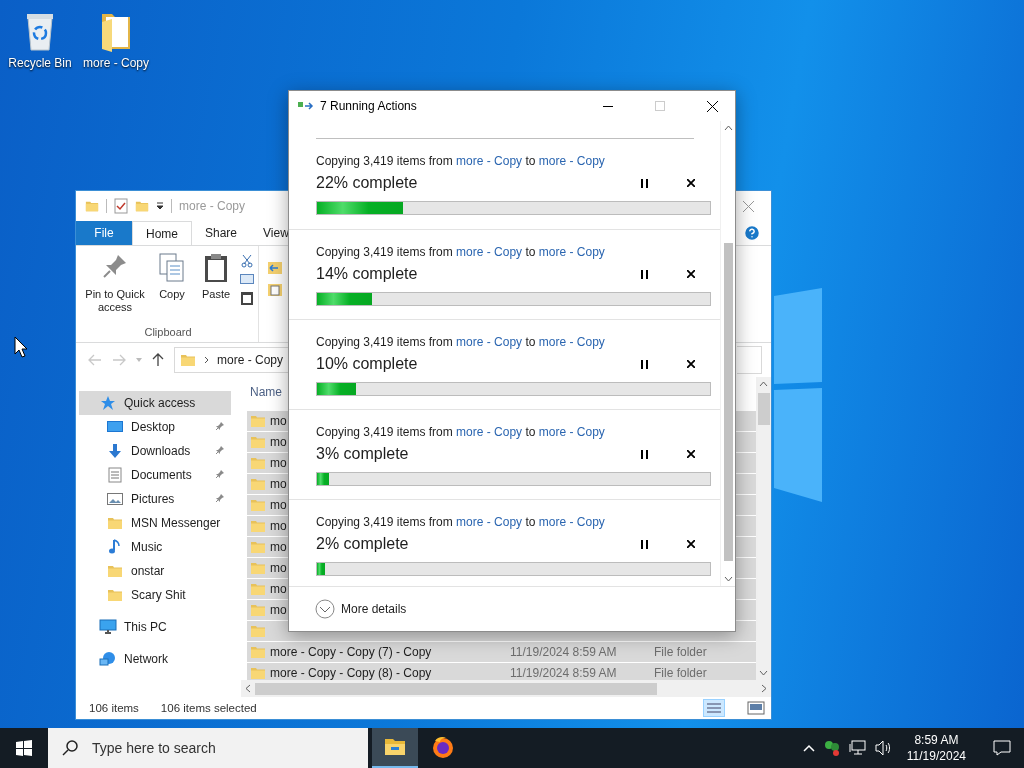  Describe the element at coordinates (936, 748) in the screenshot. I see `clock: 8:59 AM 11/19/2024` at that location.